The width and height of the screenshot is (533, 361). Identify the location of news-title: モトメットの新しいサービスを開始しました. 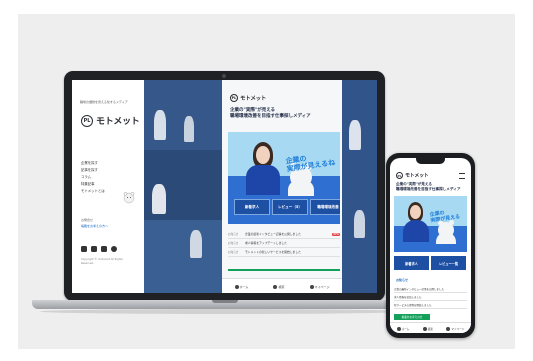
(273, 252).